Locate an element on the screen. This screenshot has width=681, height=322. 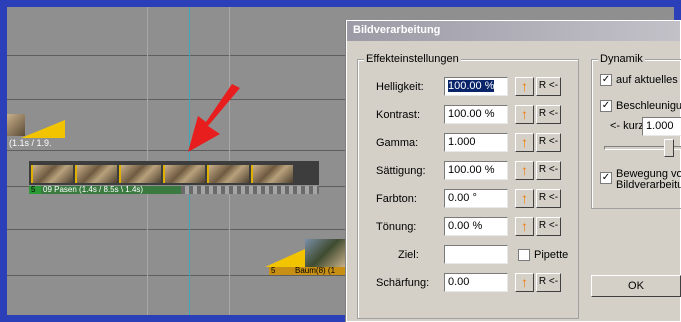
brightness-row: Helligkeit: 100.00 % ↑ R <- is located at coordinates (468, 87).